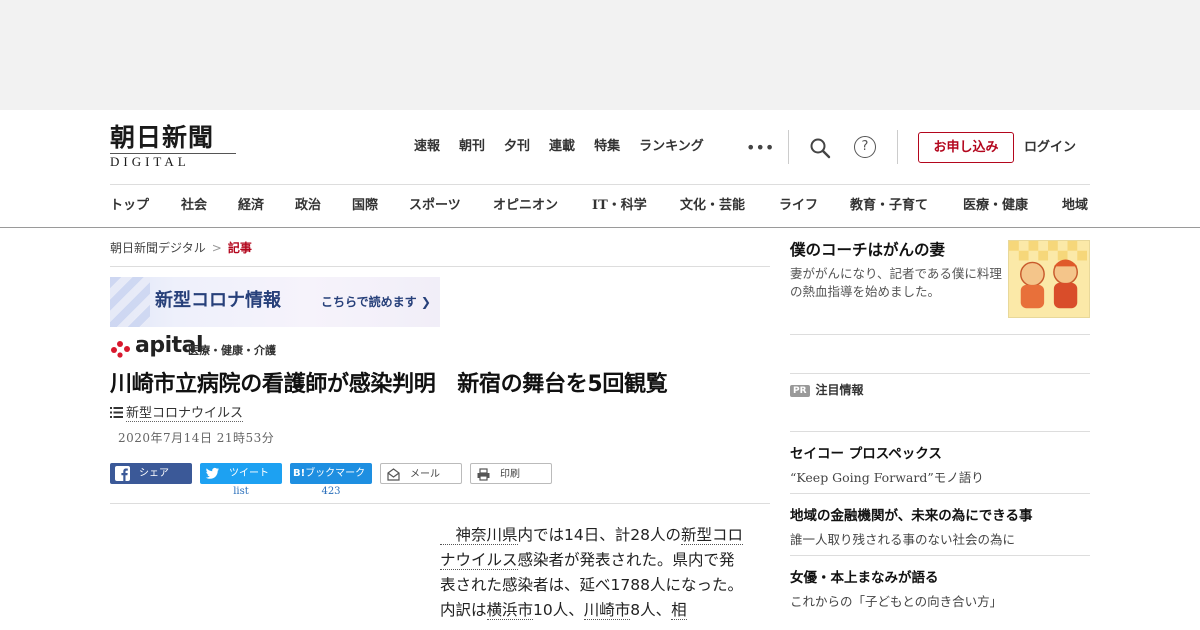 This screenshot has height=630, width=1200. What do you see at coordinates (607, 147) in the screenshot?
I see `top-nav-tokushu: 特集` at bounding box center [607, 147].